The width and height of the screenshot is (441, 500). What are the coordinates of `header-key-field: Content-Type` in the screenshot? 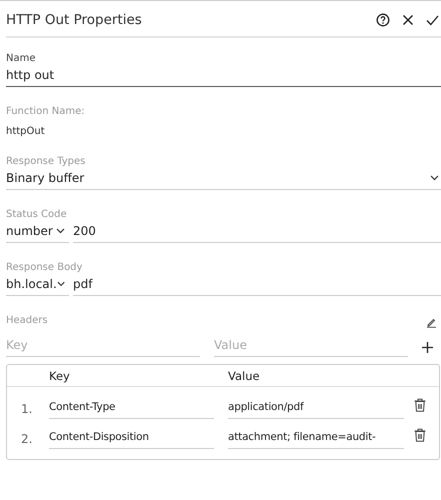 It's located at (131, 409).